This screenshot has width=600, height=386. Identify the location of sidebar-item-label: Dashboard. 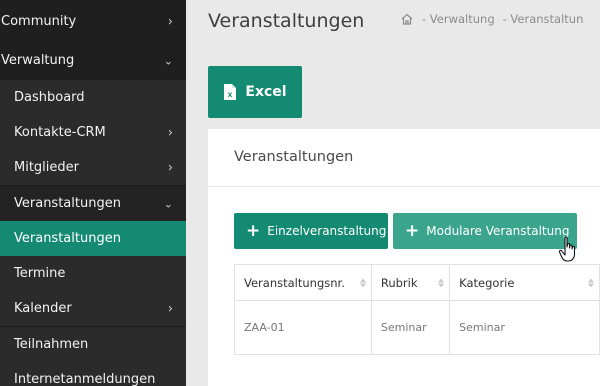
(49, 97).